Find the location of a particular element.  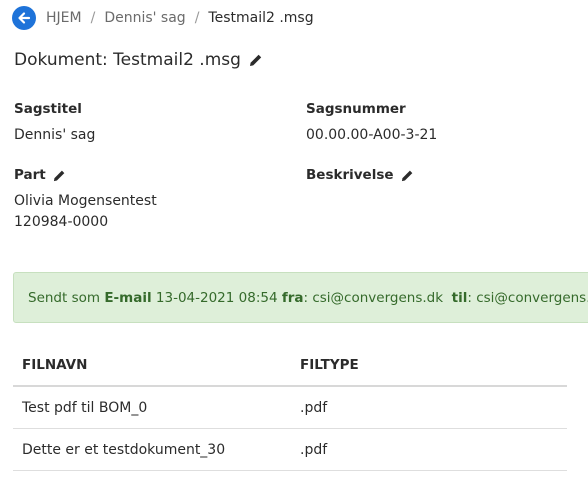

edit-beskrivelse-button is located at coordinates (407, 175).